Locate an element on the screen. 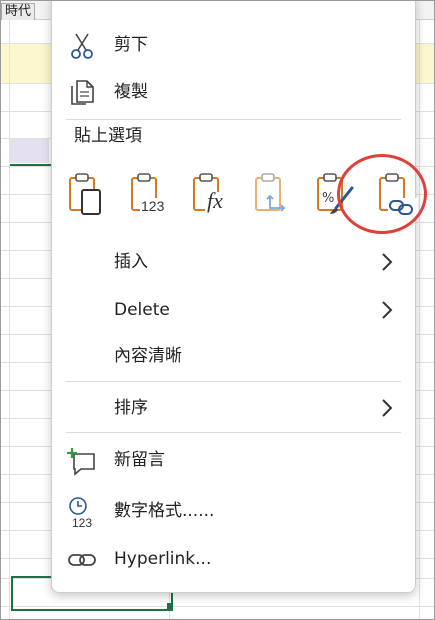  cut-label: 剪下 is located at coordinates (131, 45).